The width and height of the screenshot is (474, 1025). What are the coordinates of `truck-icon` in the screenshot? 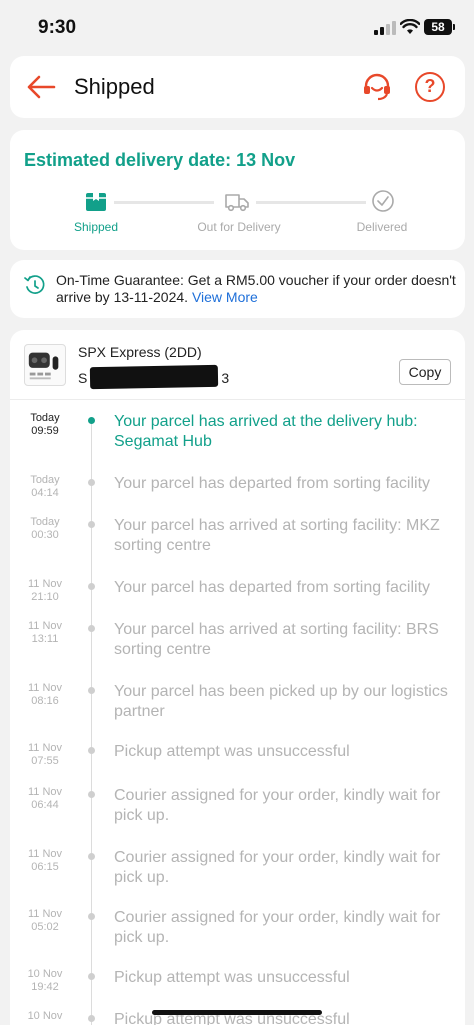 It's located at (237, 203).